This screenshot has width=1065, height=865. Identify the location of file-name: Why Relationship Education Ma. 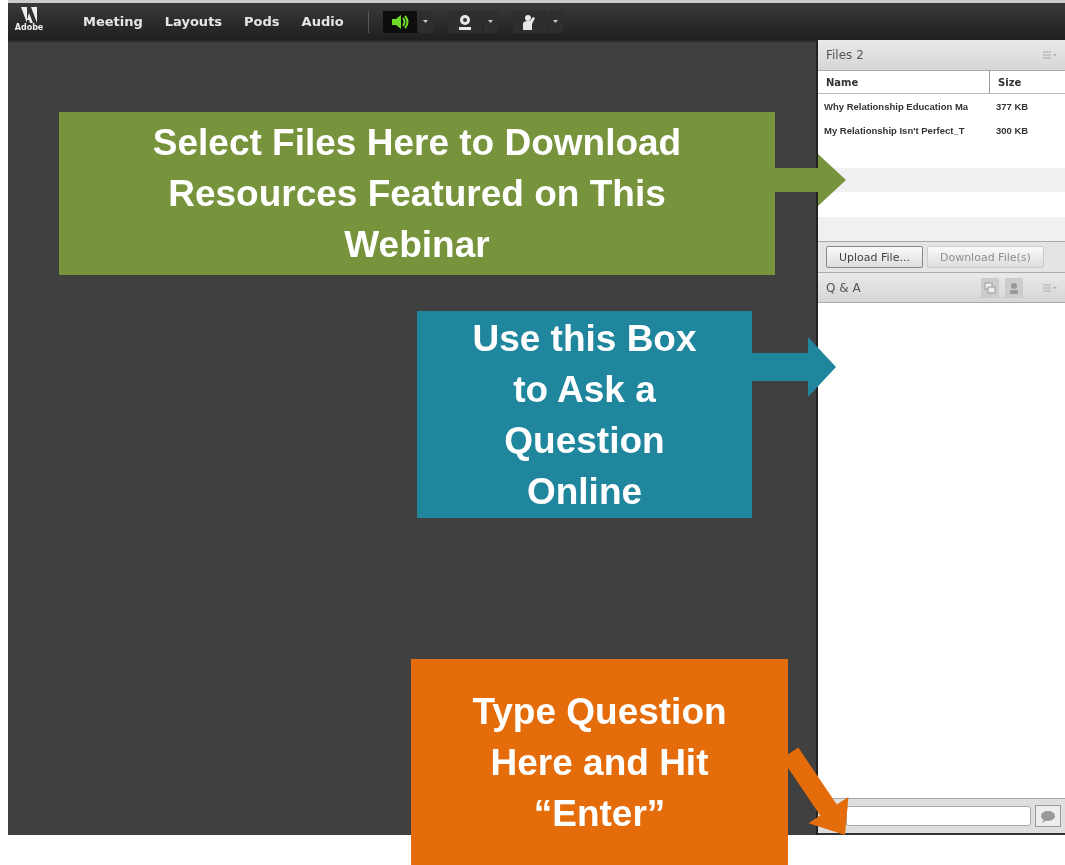
(904, 106).